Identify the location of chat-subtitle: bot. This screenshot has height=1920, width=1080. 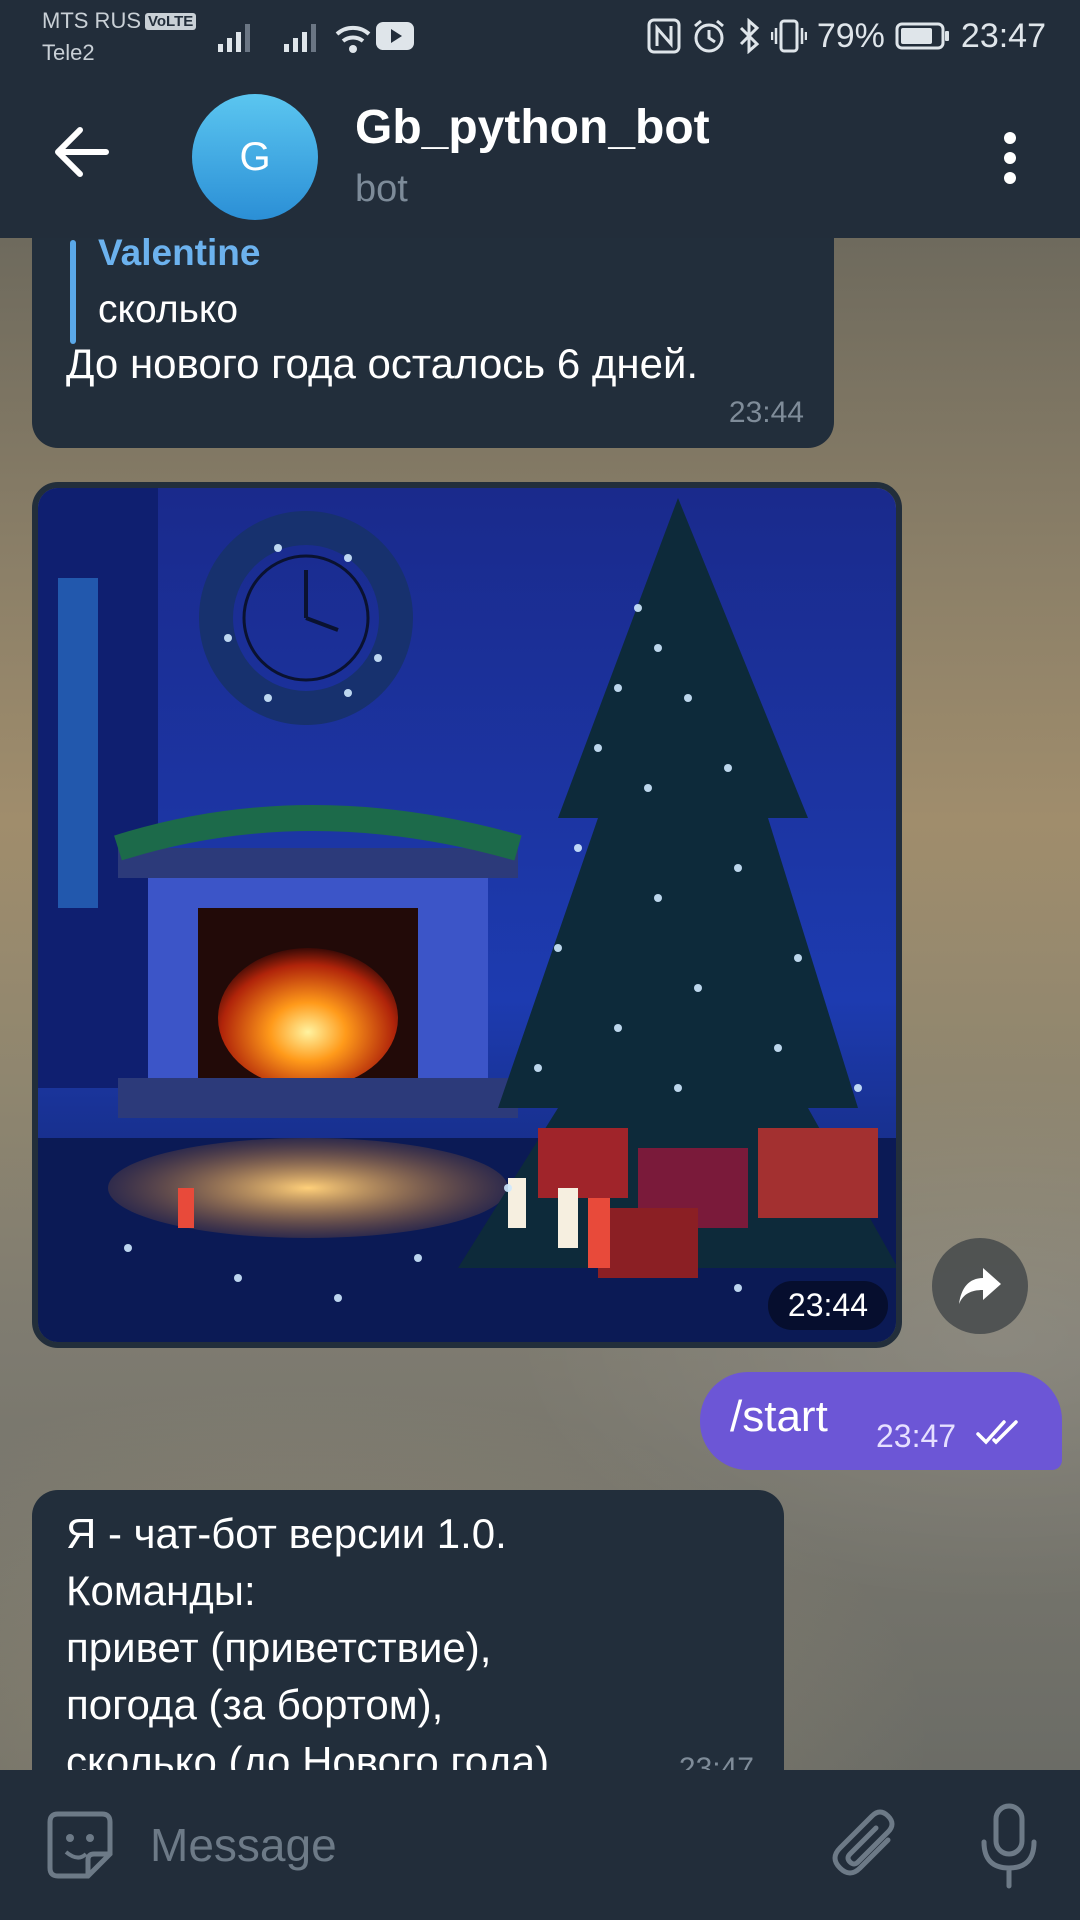
(381, 189).